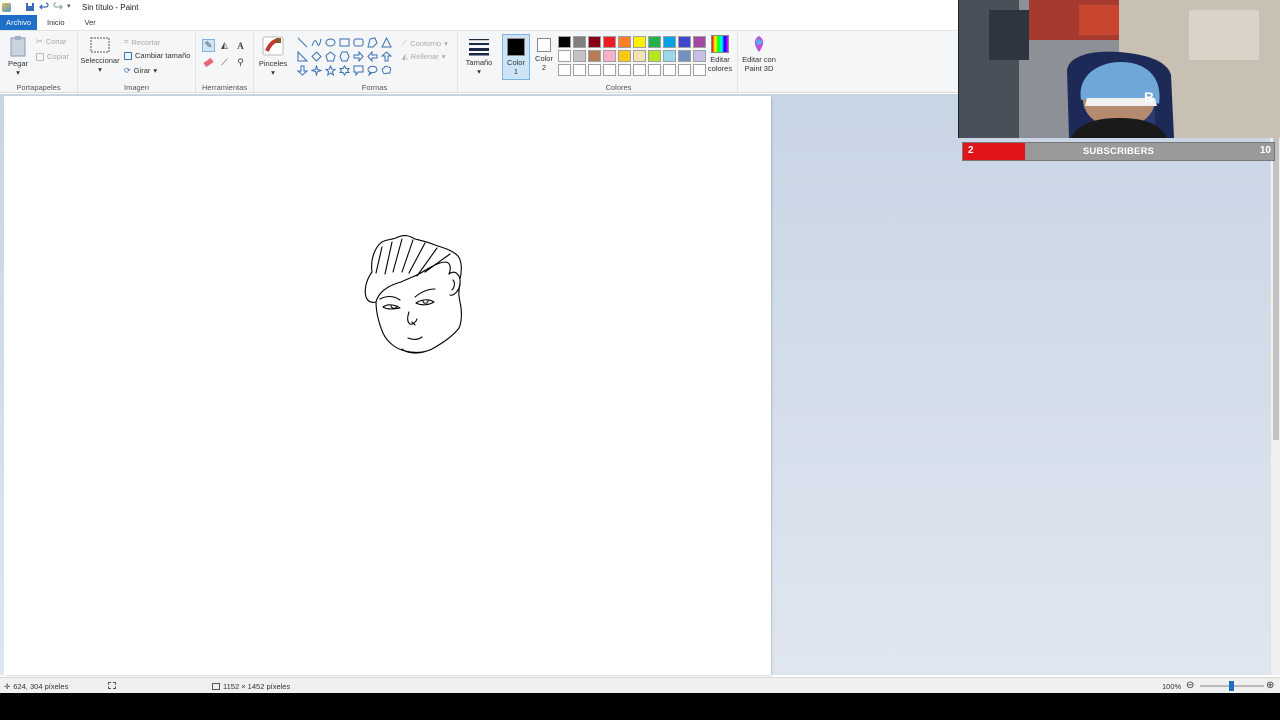  I want to click on magnifier-icon: ⚲, so click(240, 62).